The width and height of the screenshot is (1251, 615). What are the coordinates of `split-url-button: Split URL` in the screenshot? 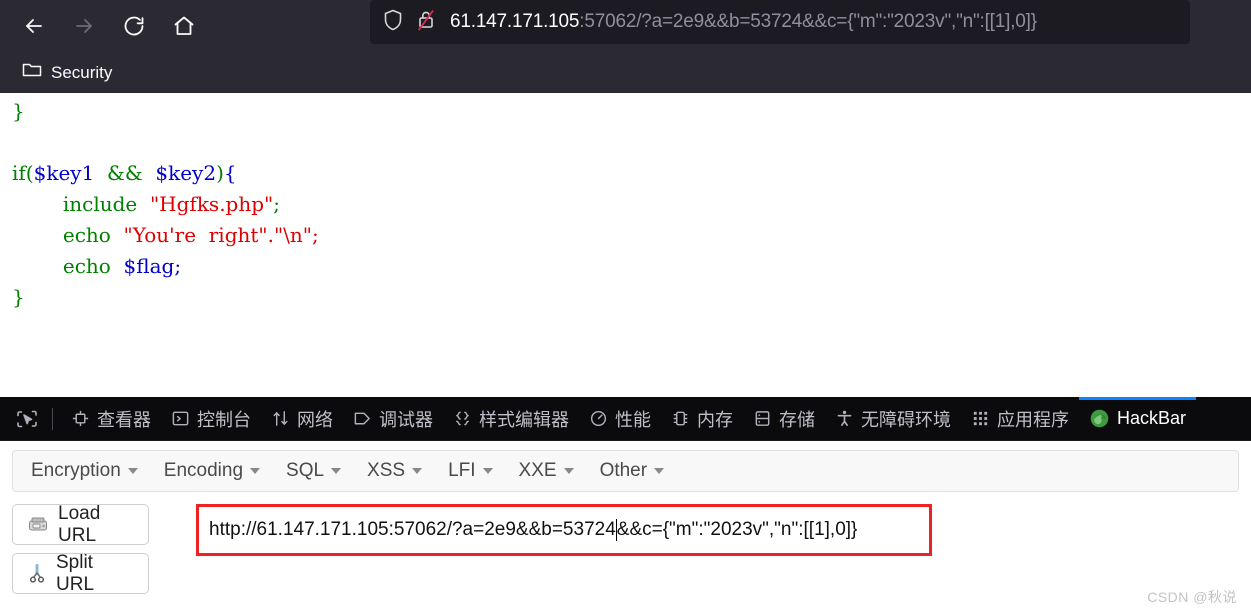 It's located at (80, 573).